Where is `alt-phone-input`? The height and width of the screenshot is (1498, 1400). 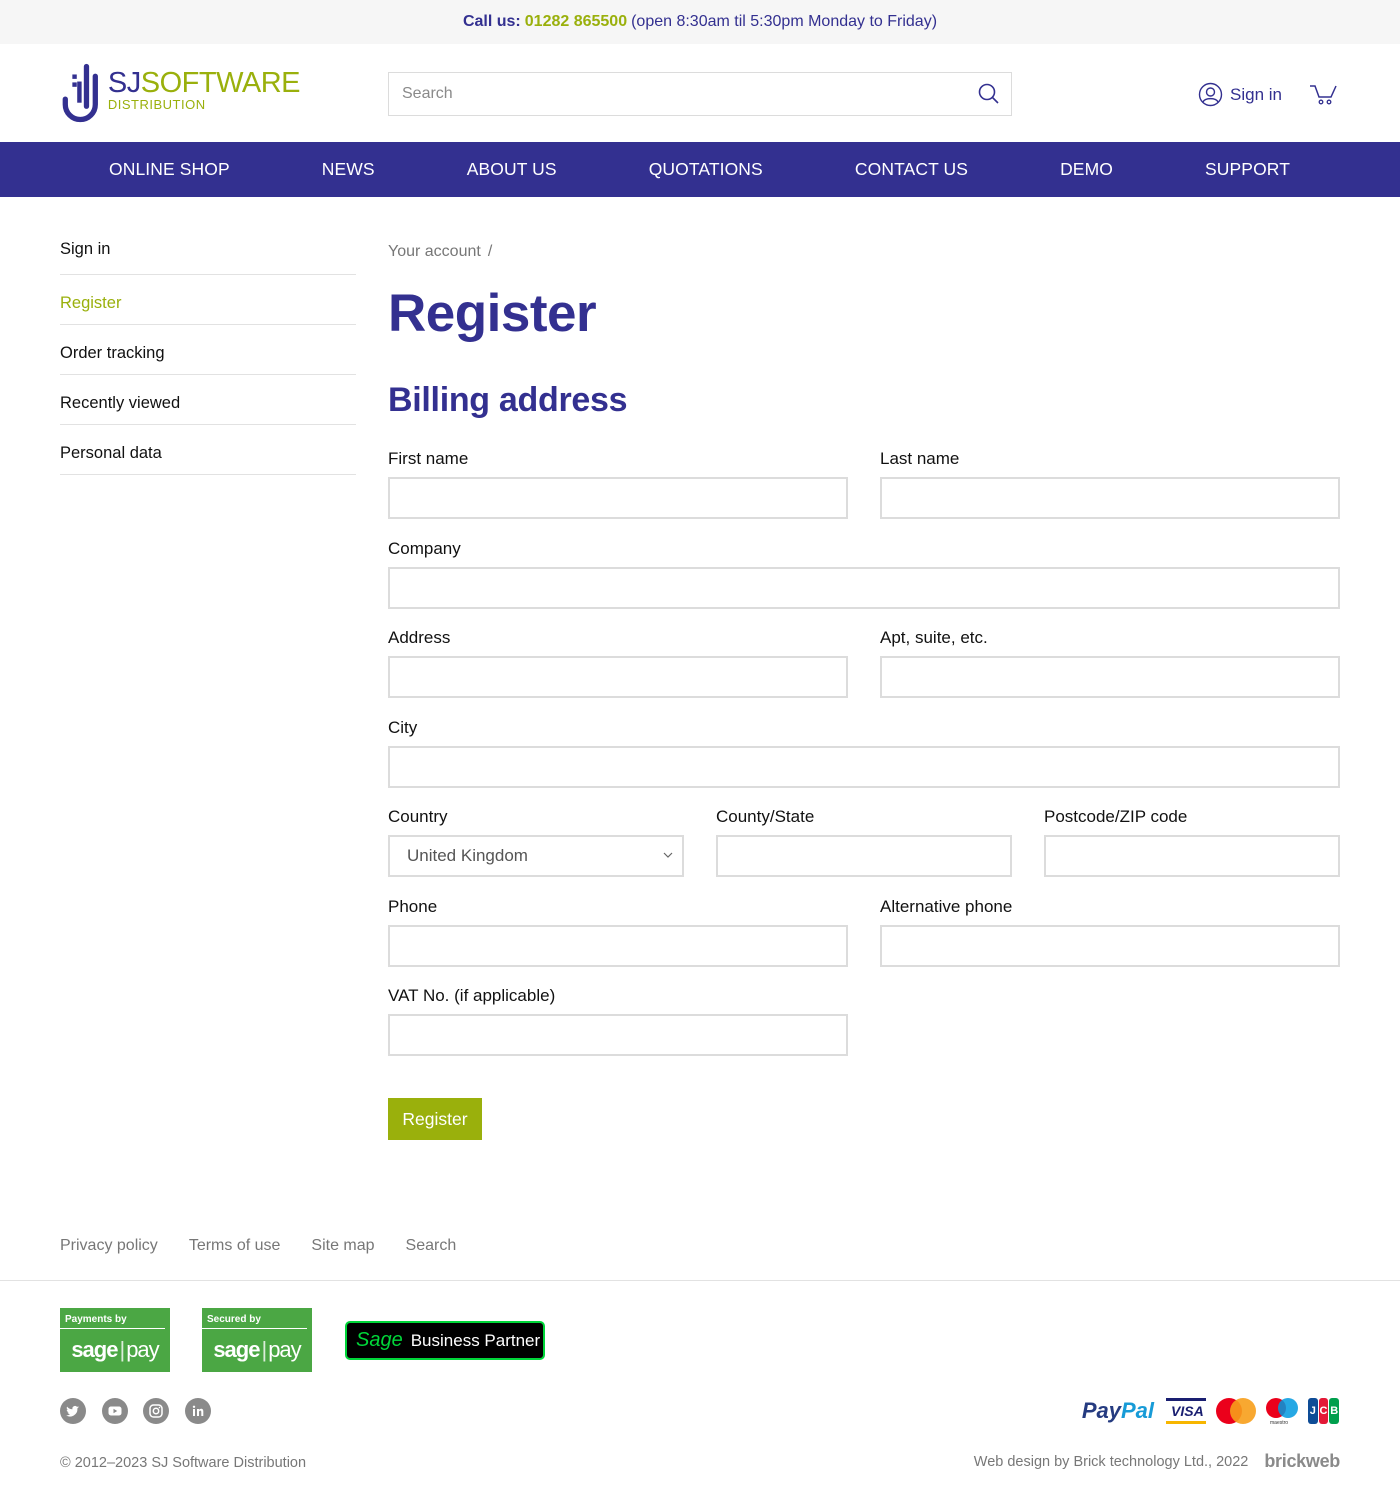
alt-phone-input is located at coordinates (1110, 946).